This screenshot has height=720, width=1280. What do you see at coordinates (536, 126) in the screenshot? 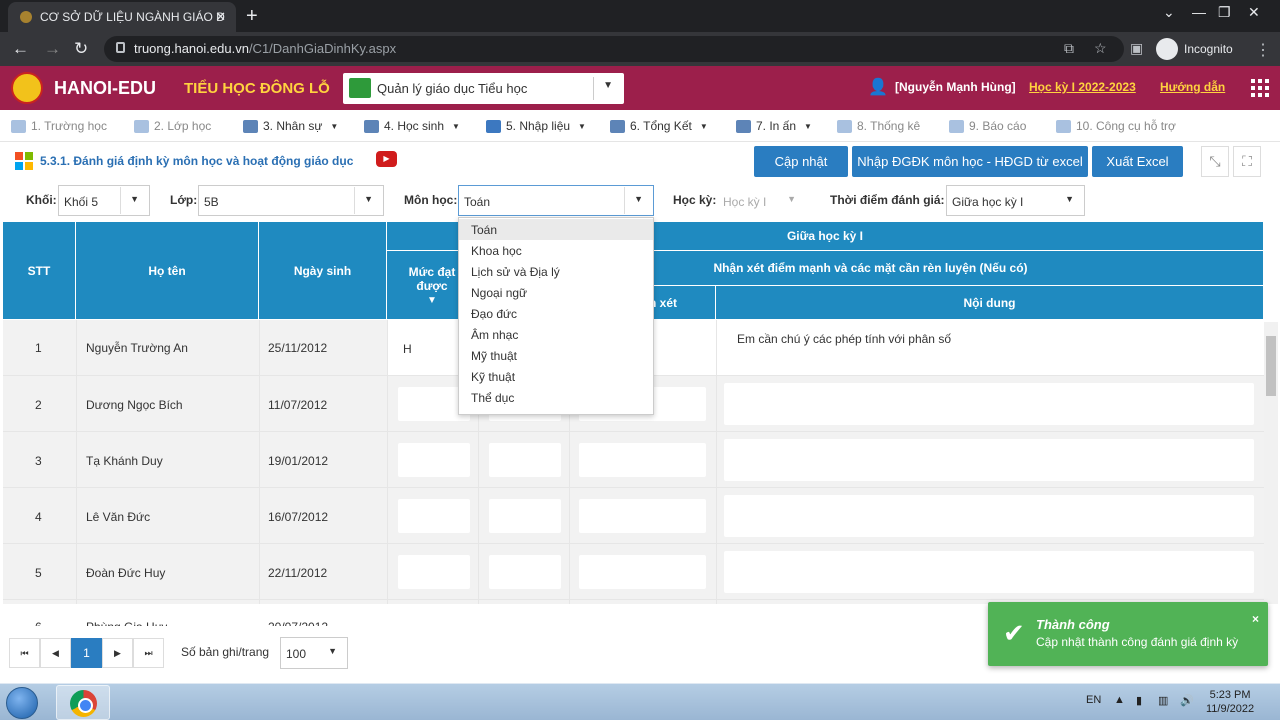
I see `menu-data-entry: 5. Nhập liệu ▼` at bounding box center [536, 126].